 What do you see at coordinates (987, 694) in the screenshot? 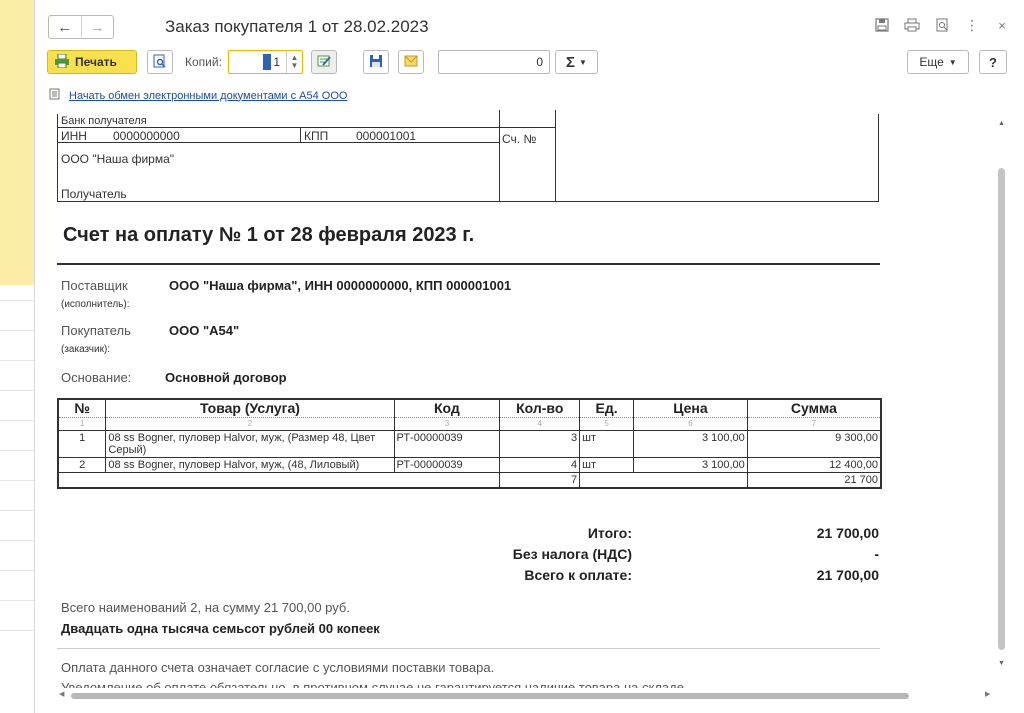
I see `scroll-right-icon: ▶` at bounding box center [987, 694].